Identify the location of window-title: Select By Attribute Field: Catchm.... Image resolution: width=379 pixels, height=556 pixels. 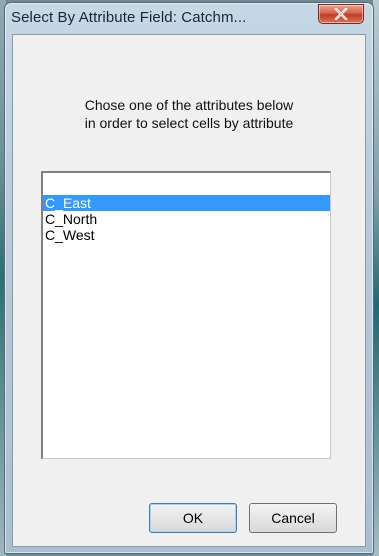
(129, 17).